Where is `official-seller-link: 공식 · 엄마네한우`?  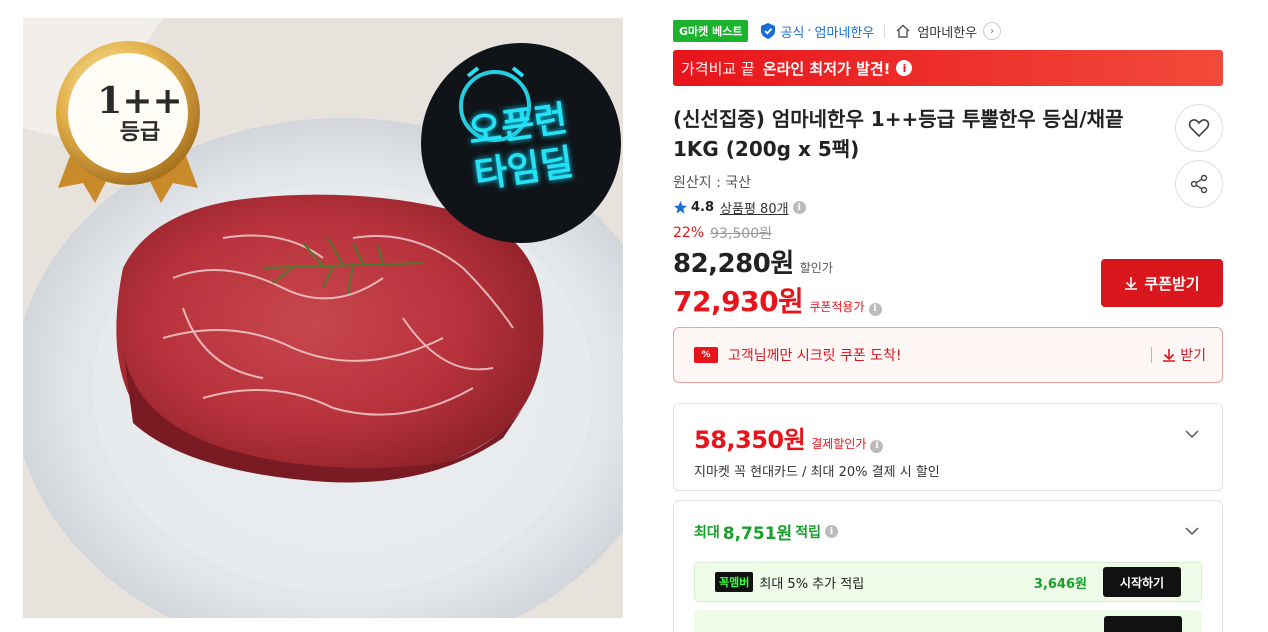
official-seller-link: 공식 · 엄마네한우 is located at coordinates (817, 31).